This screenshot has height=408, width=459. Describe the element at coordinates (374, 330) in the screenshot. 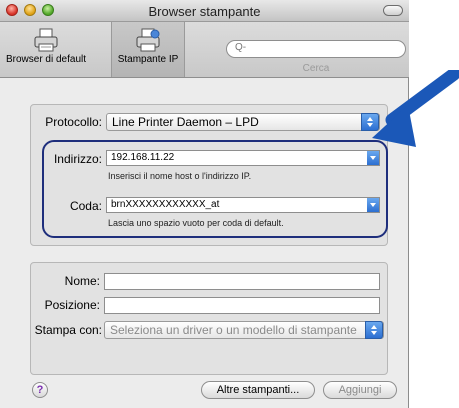

I see `popup-arrows-icon` at that location.